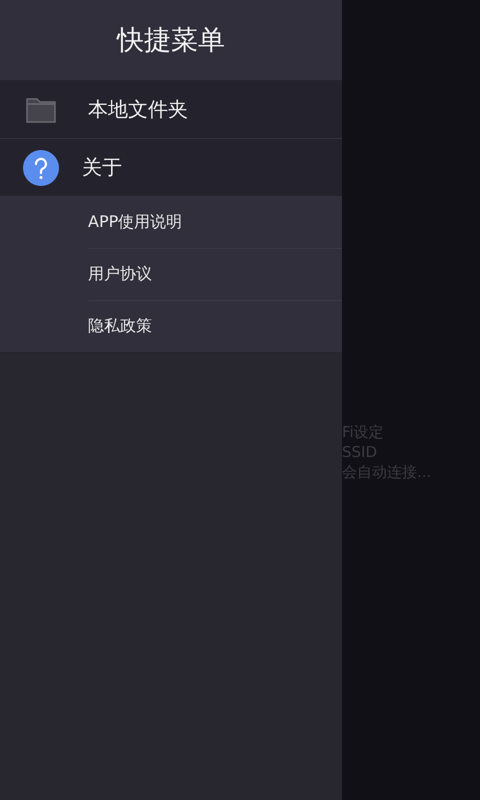 Image resolution: width=480 pixels, height=800 pixels. What do you see at coordinates (41, 168) in the screenshot?
I see `help-icon` at bounding box center [41, 168].